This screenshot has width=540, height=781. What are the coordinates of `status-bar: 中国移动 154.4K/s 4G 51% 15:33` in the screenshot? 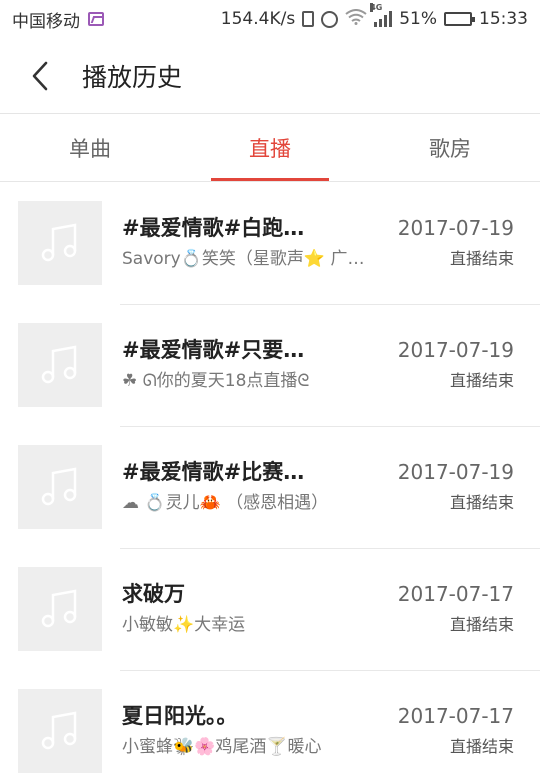 It's located at (270, 19).